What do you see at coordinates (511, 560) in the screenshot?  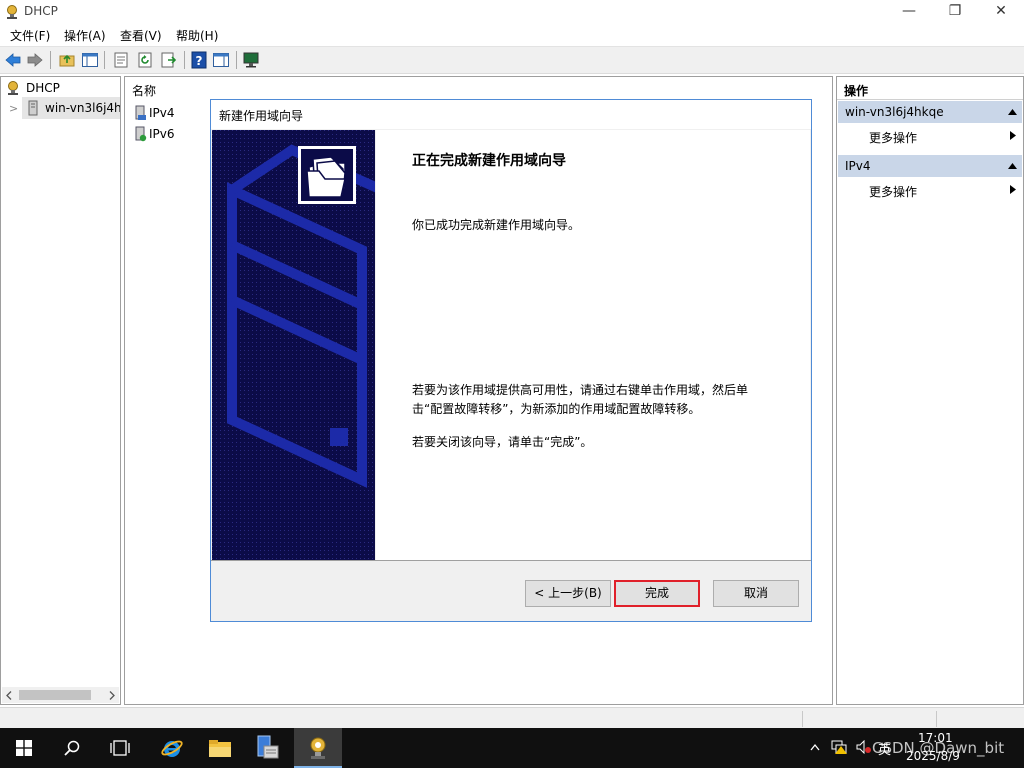 I see `wizard-footer-divider` at bounding box center [511, 560].